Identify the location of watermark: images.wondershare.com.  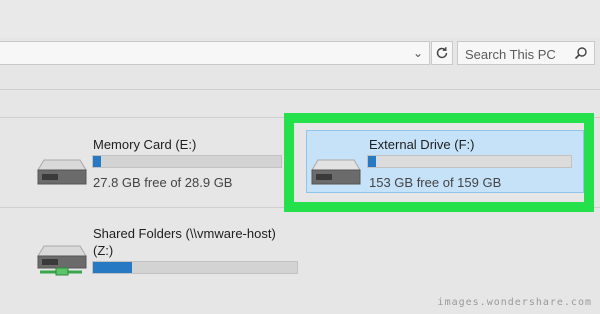
(514, 302).